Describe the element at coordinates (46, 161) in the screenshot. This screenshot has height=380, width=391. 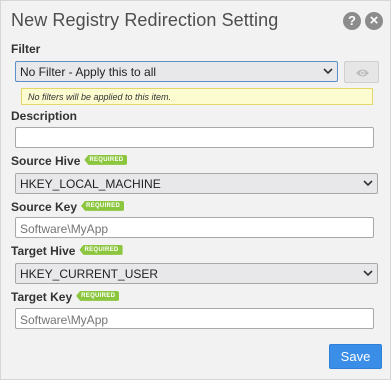
I see `source-hive-label-text: Source Hive` at that location.